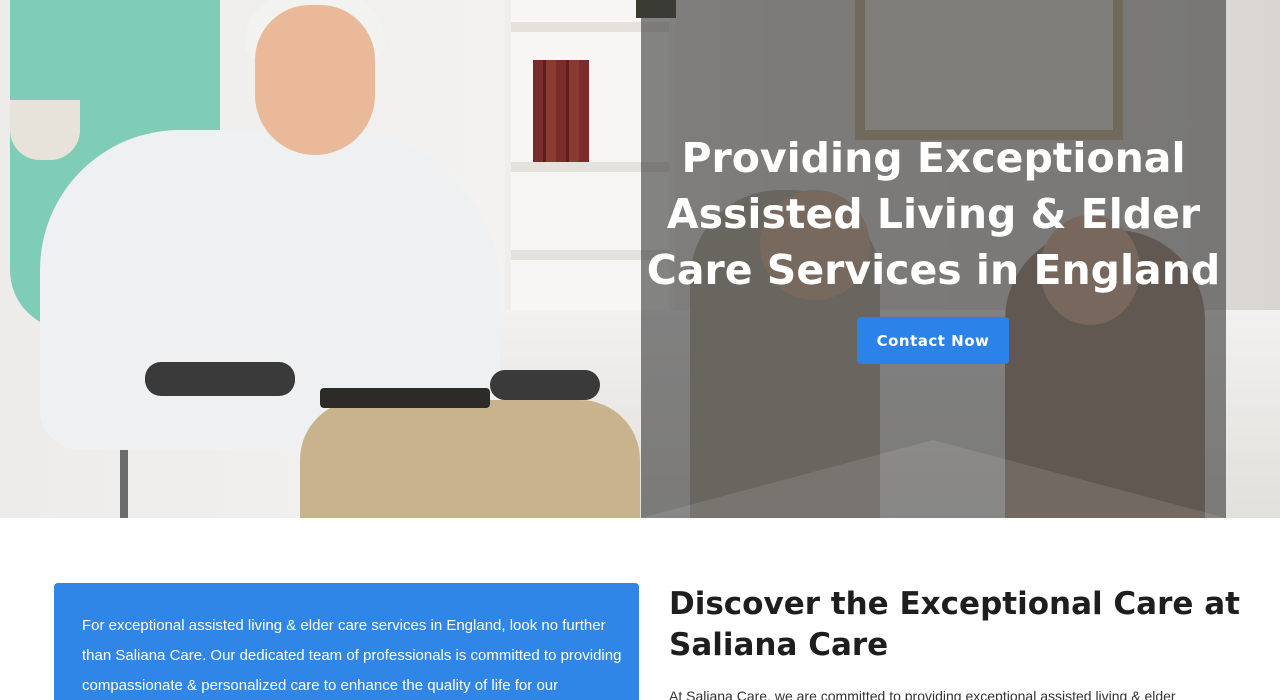  I want to click on hero-overlay-wedge, so click(933, 479).